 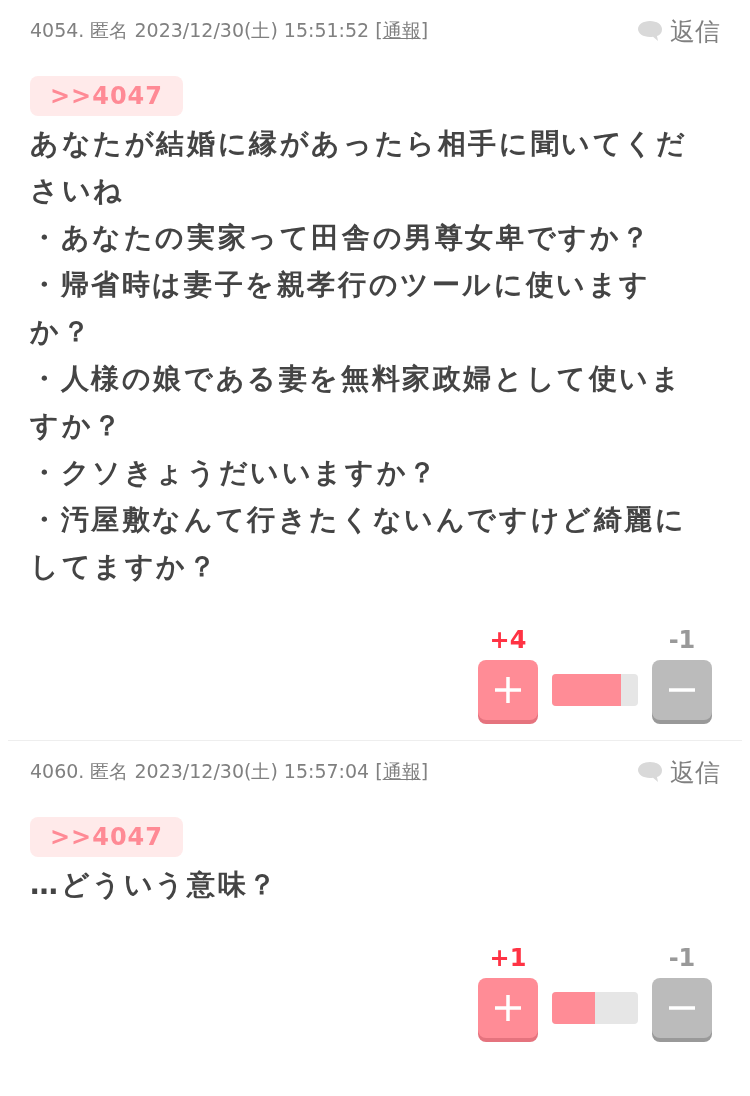 I want to click on post-meta: 4054. 匿名 2023/12/30(土) 15:51:52 [通報], so click(x=229, y=30).